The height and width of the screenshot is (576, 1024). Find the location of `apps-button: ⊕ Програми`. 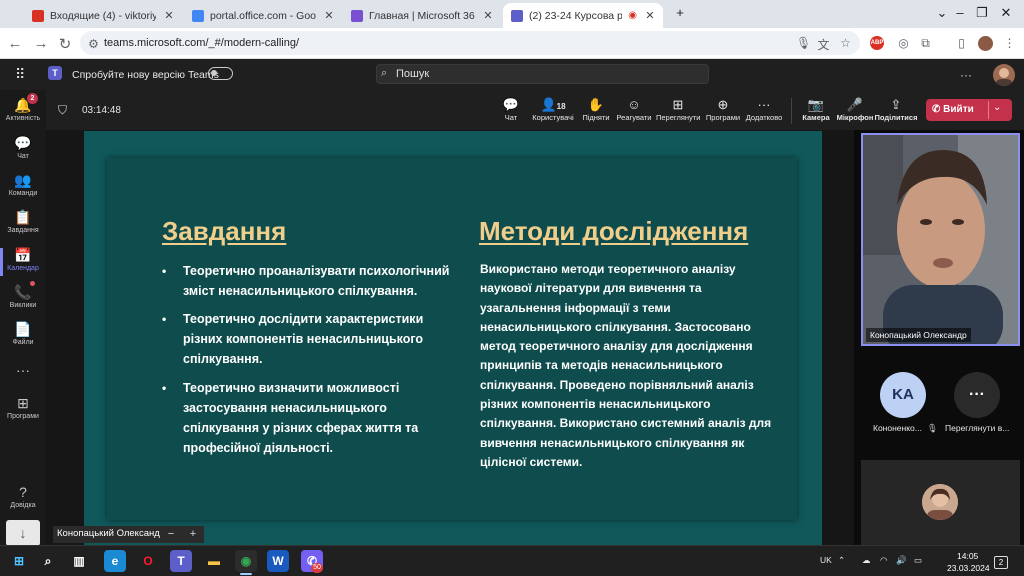

apps-button: ⊕ Програми is located at coordinates (723, 109).